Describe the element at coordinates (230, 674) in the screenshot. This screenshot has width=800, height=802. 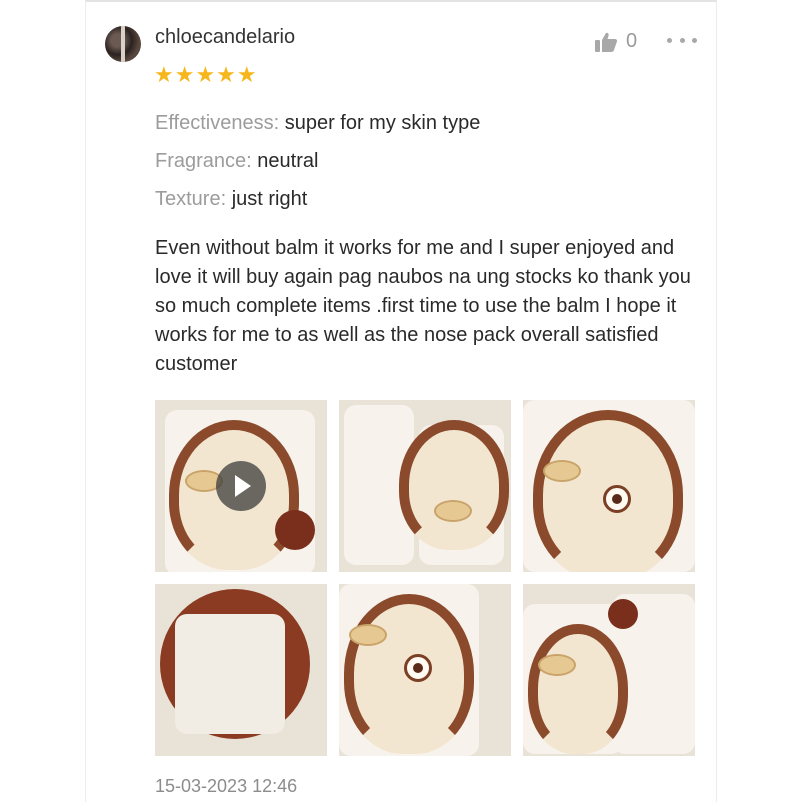
I see `product-label` at that location.